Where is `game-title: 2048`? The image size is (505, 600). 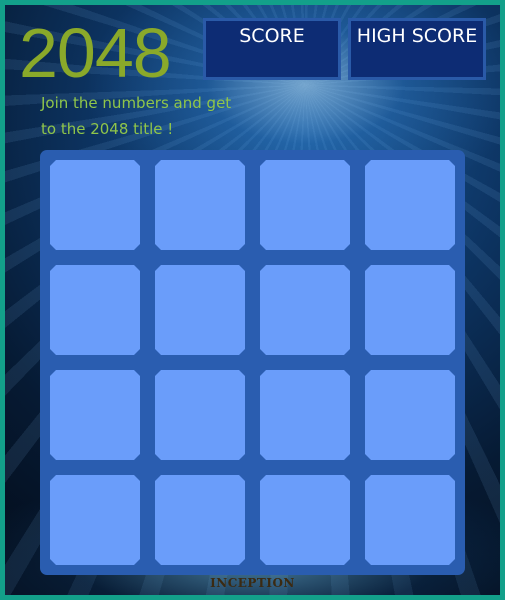
game-title: 2048 is located at coordinates (95, 53).